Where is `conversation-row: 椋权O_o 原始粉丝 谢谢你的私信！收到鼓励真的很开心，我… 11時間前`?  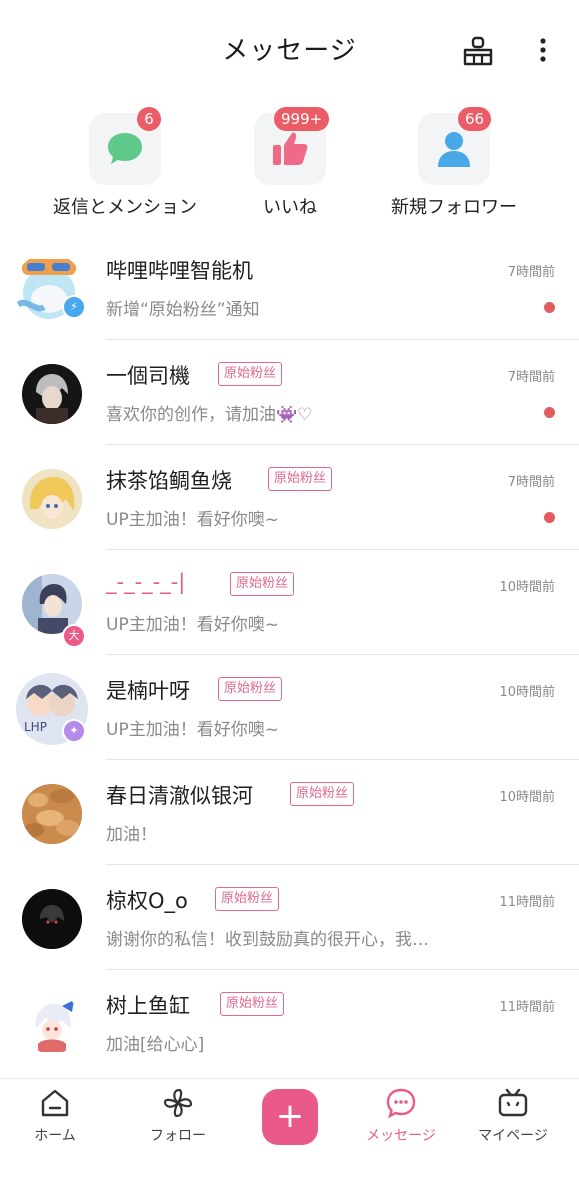
conversation-row: 椋权O_o 原始粉丝 谢谢你的私信！收到鼓励真的很开心，我… 11時間前 is located at coordinates (289, 917).